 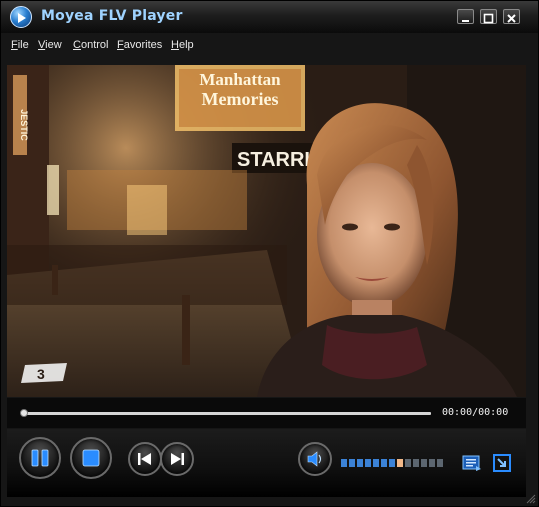 I want to click on pause-button, so click(x=40, y=458).